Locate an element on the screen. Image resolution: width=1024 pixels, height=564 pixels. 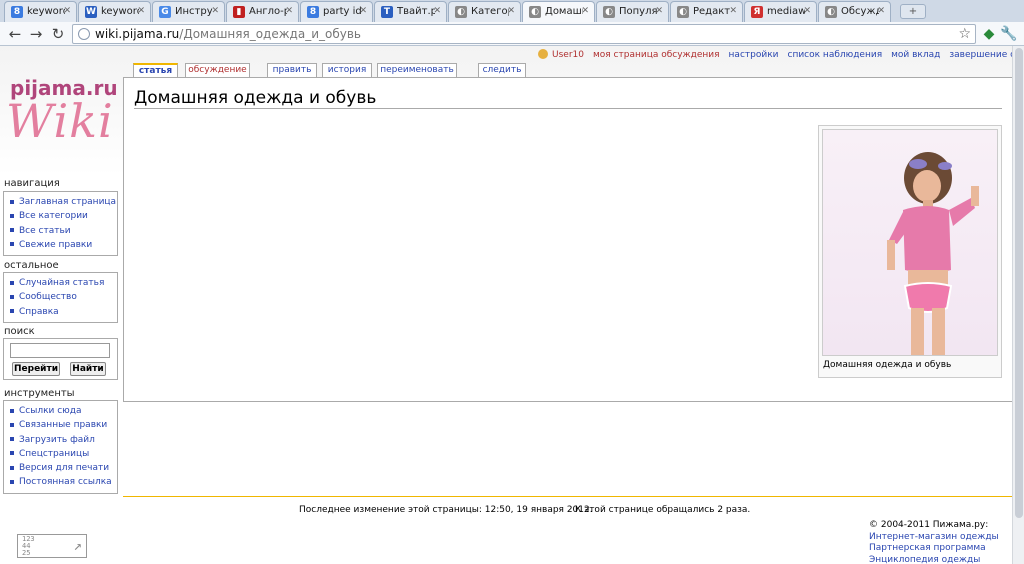
footer-link-partner: Партнерская программа is located at coordinates (934, 549).